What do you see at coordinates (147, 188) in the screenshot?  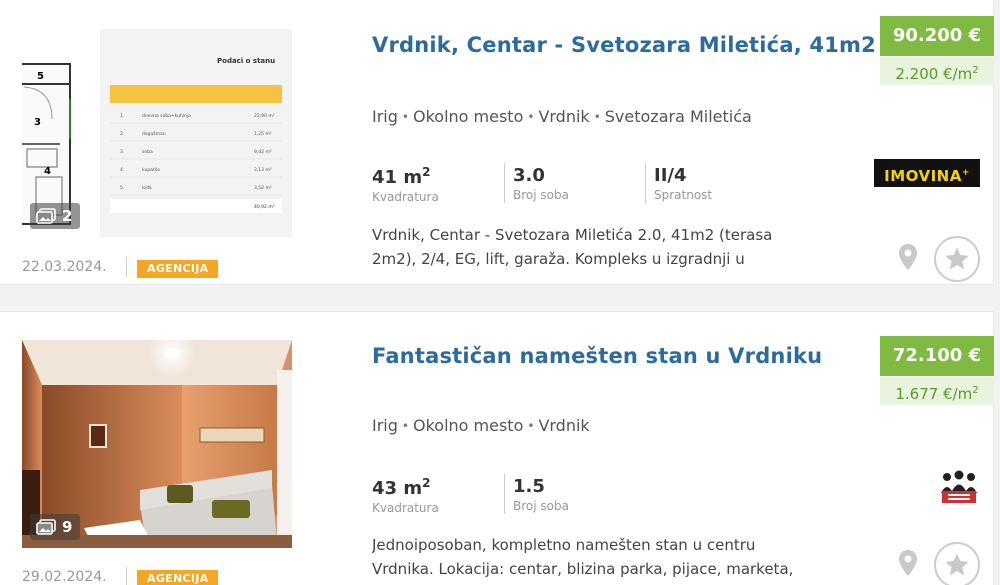 I see `floorplan-row-room: lođa` at bounding box center [147, 188].